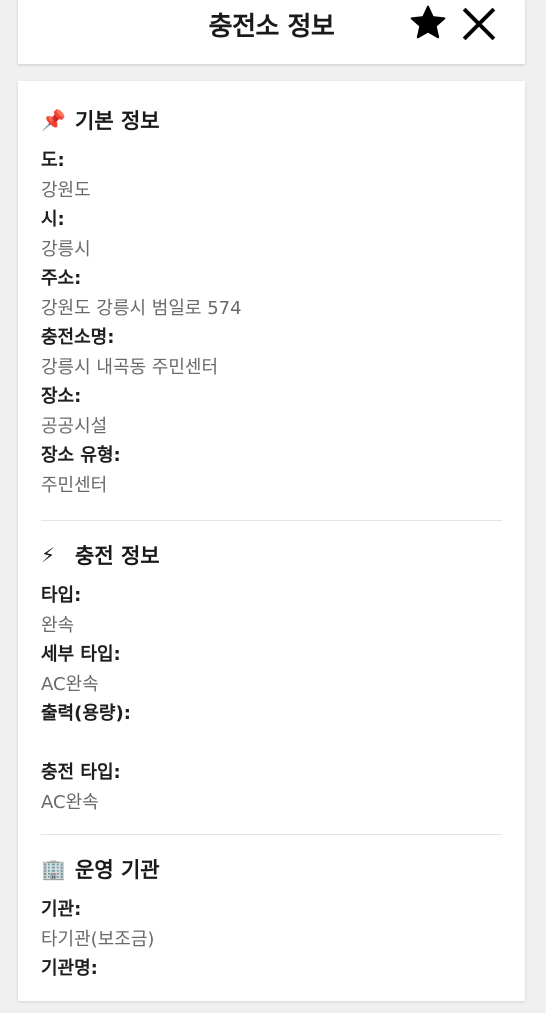 This screenshot has width=546, height=1013. I want to click on section-header: 📌 기본 정보, so click(271, 120).